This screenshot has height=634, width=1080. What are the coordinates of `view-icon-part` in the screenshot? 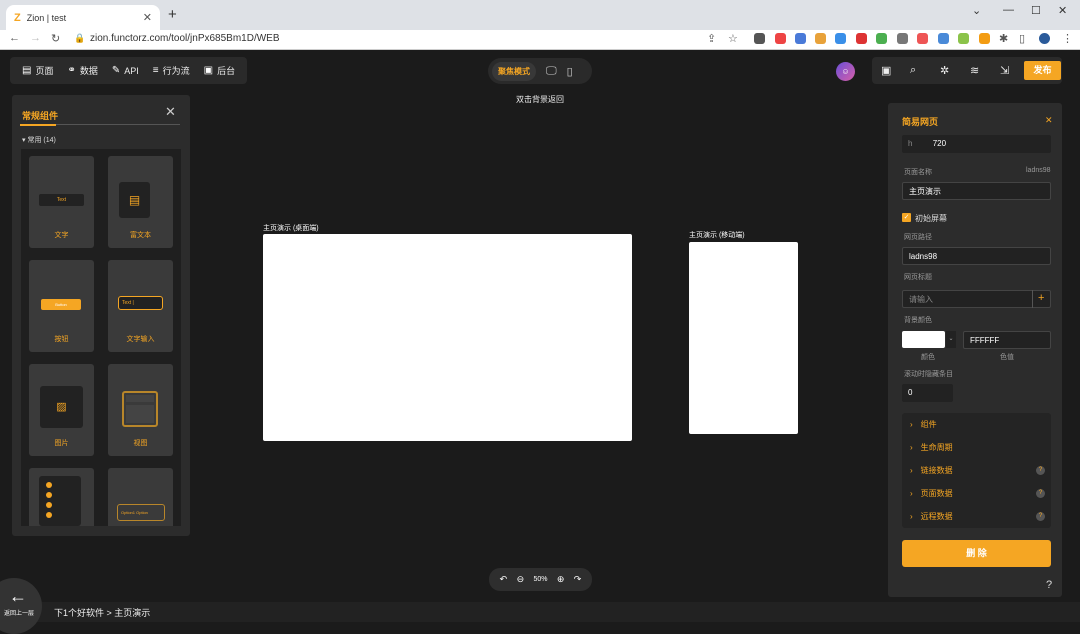 It's located at (140, 414).